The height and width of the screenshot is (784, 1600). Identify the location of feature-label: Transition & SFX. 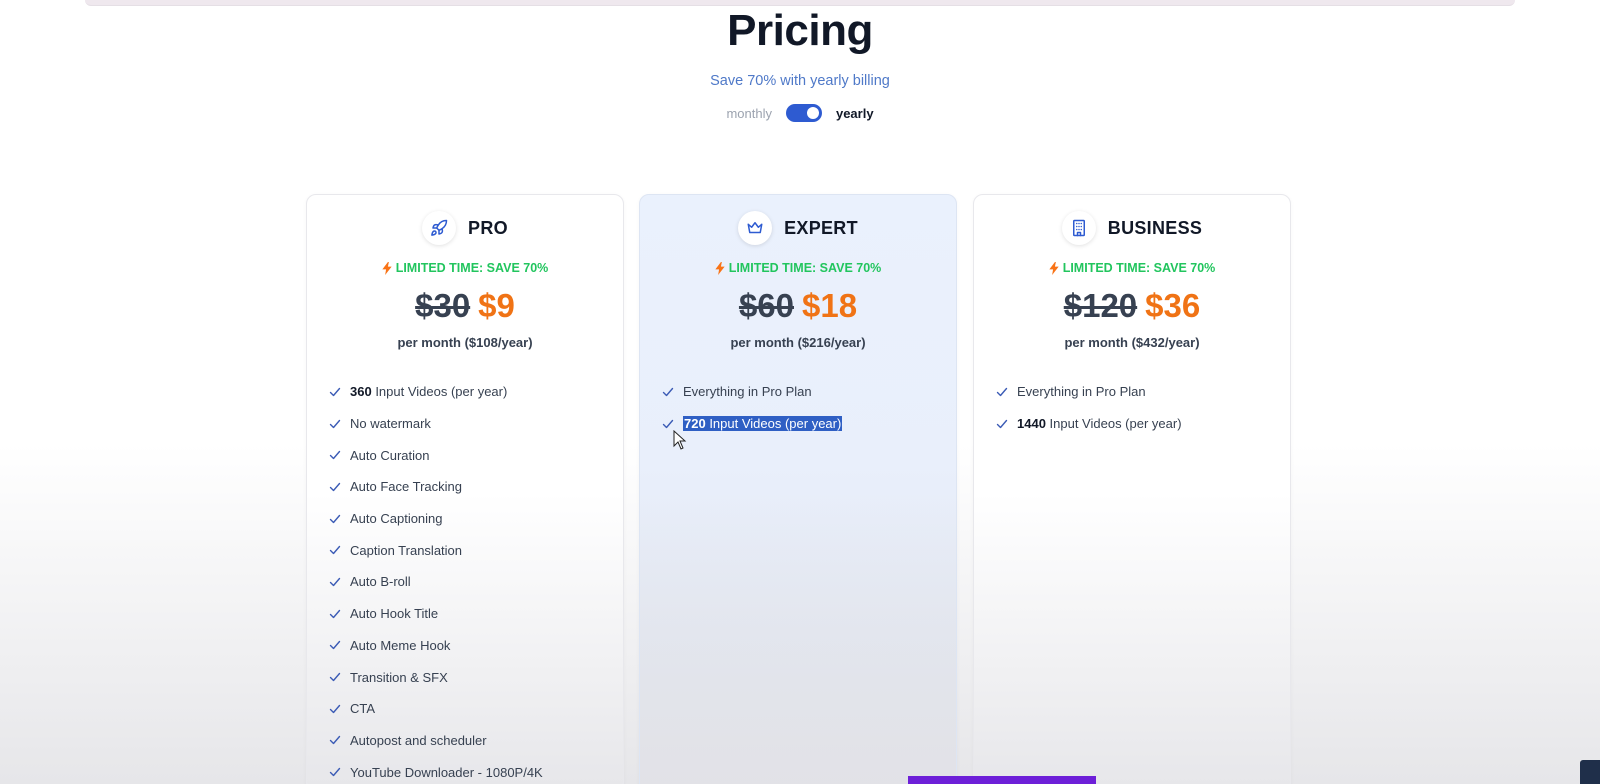
(399, 677).